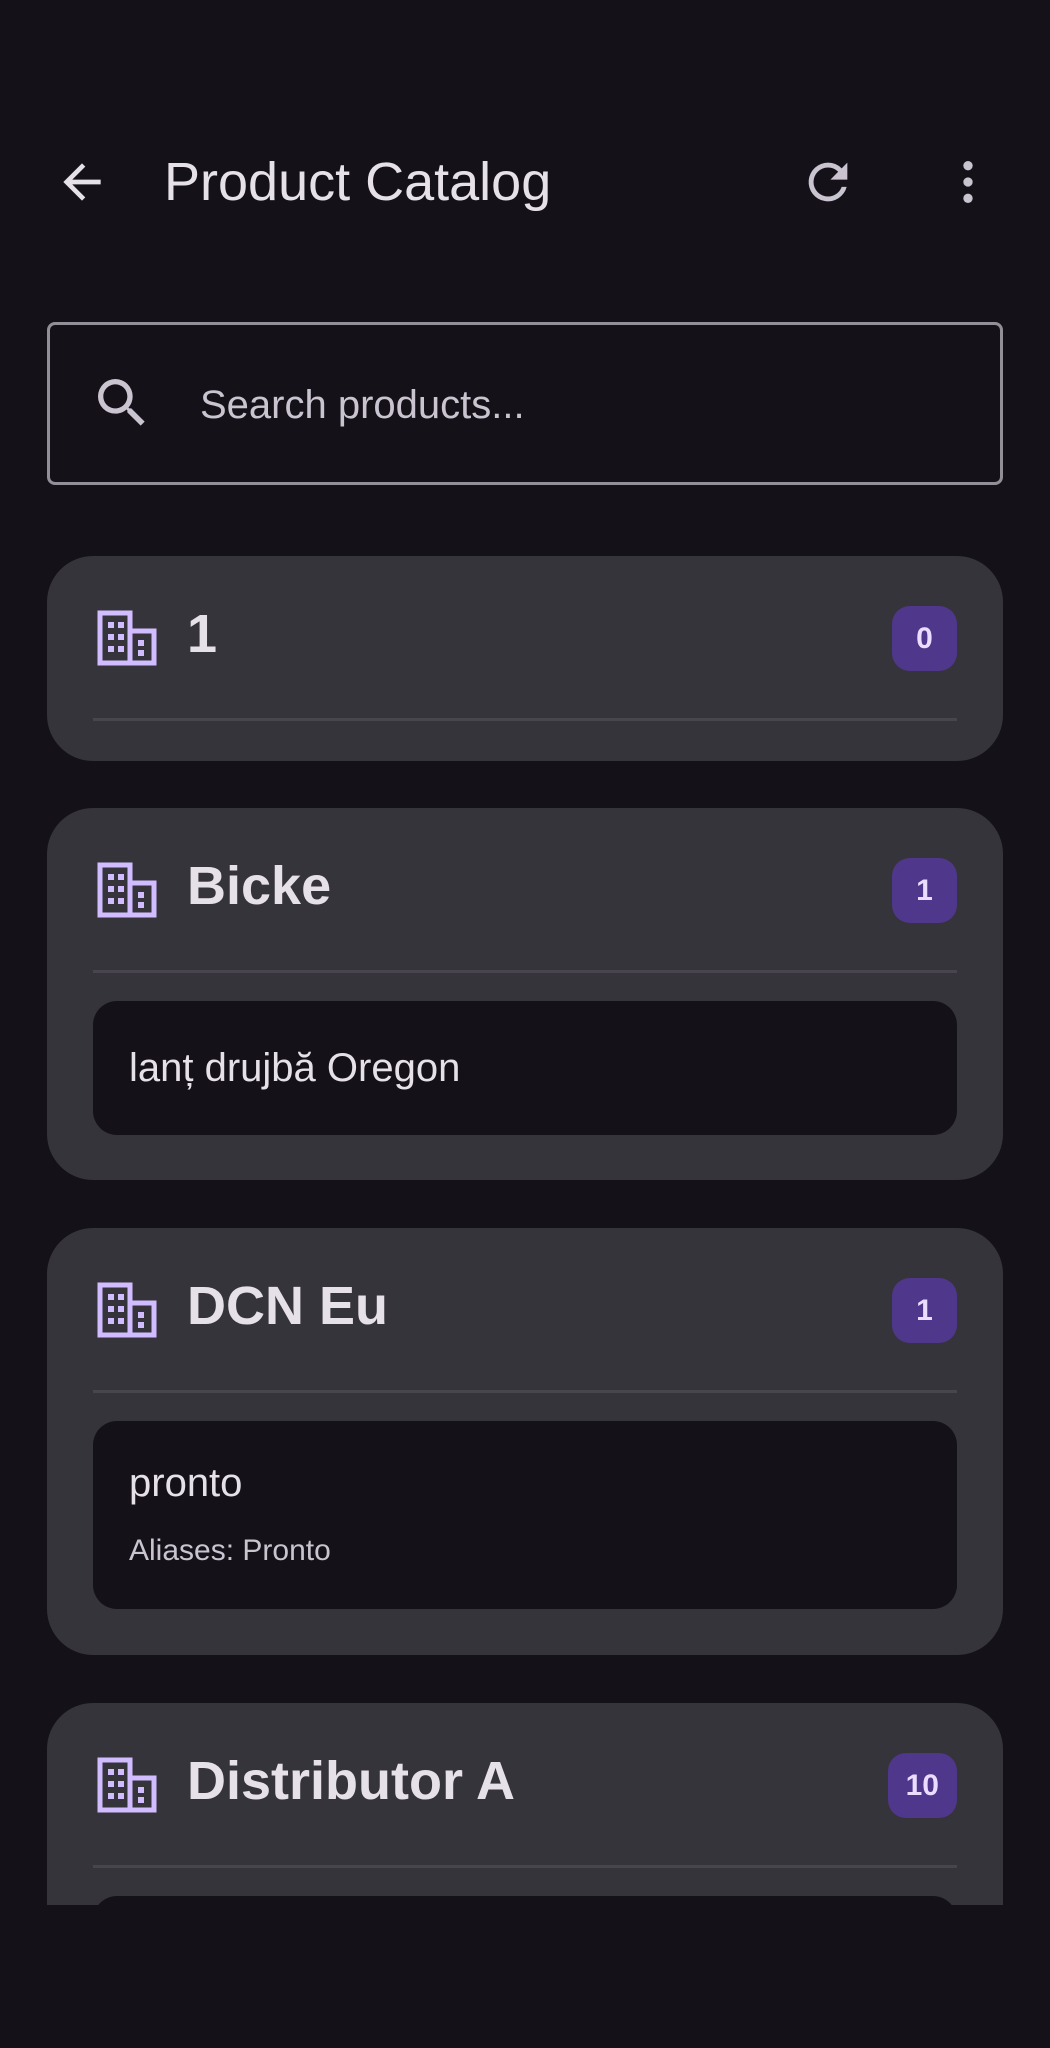 The height and width of the screenshot is (2048, 1050). I want to click on more-options-button, so click(968, 182).